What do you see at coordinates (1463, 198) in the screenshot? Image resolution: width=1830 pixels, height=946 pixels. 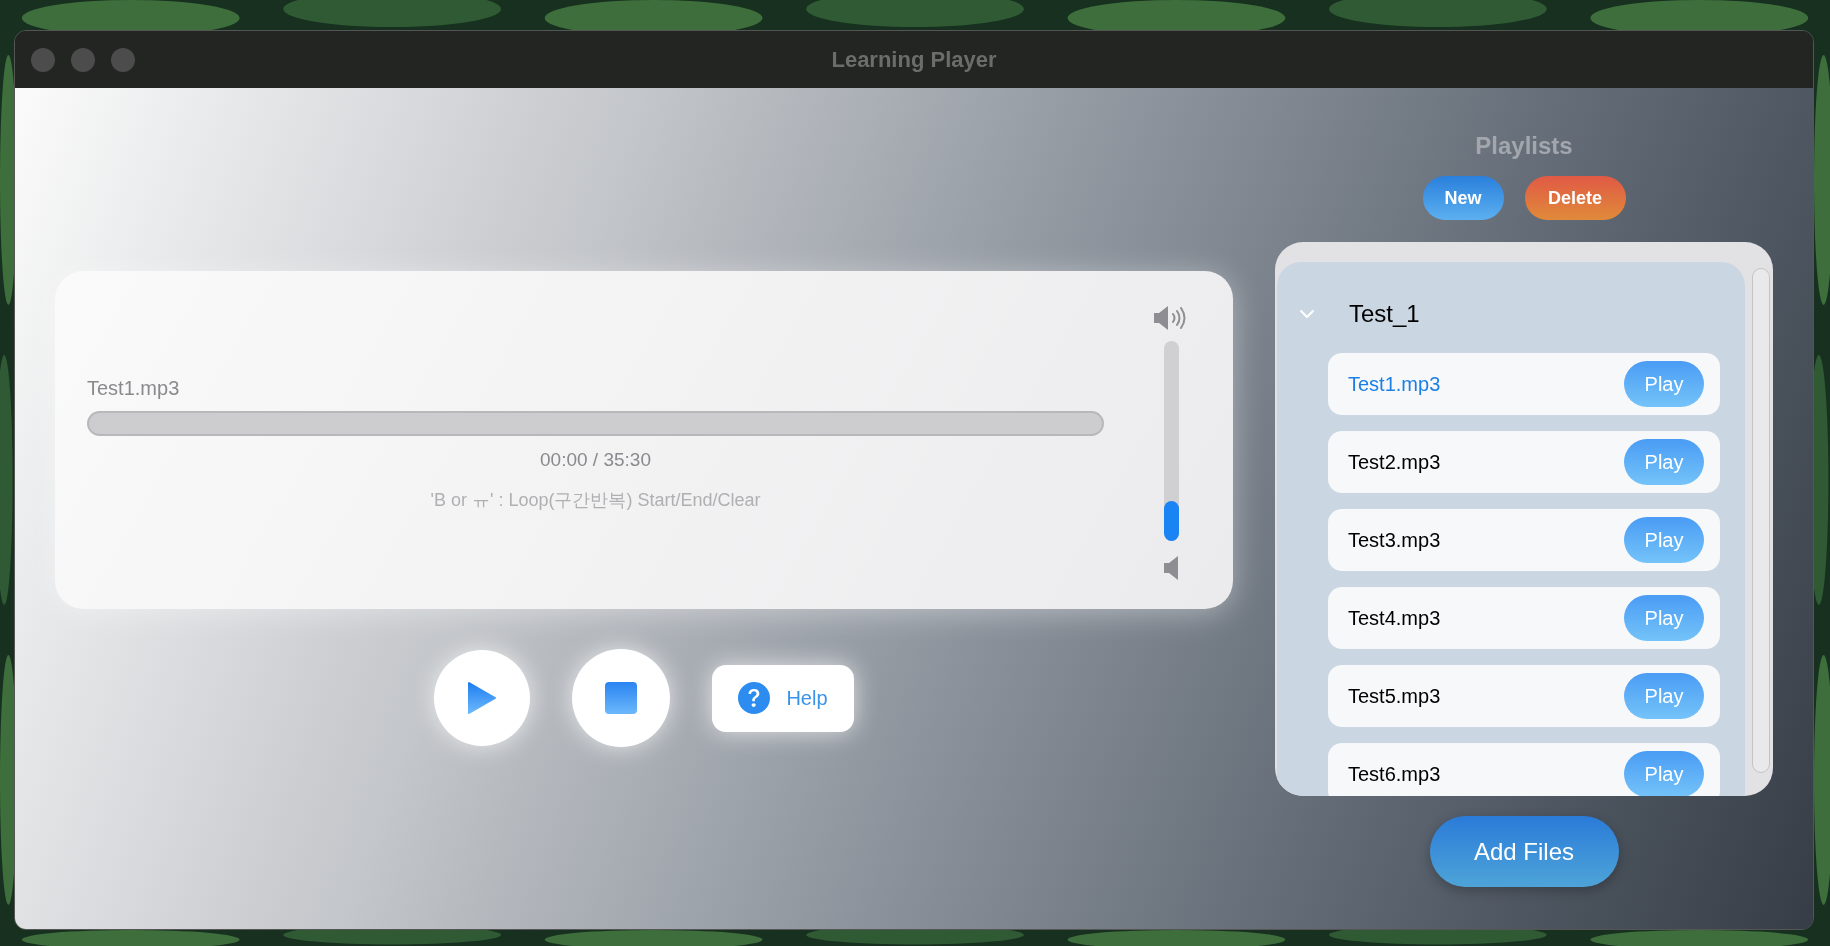 I see `new-button: New` at bounding box center [1463, 198].